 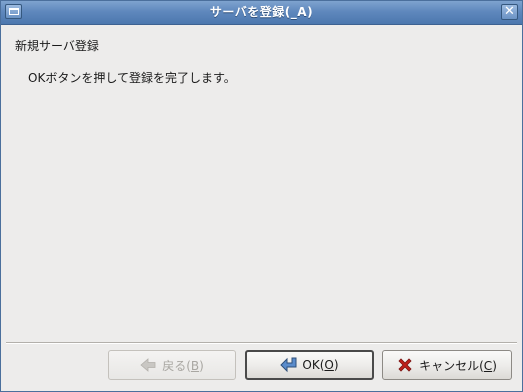 I want to click on back-button-label: 戻る(B), so click(x=183, y=365).